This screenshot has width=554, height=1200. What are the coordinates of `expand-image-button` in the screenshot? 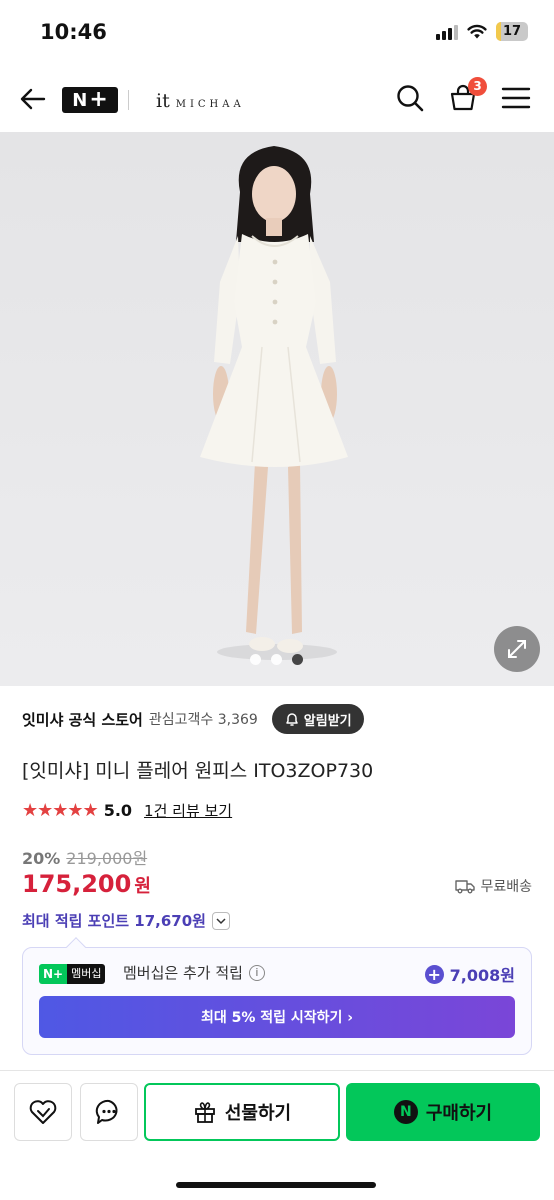 It's located at (517, 649).